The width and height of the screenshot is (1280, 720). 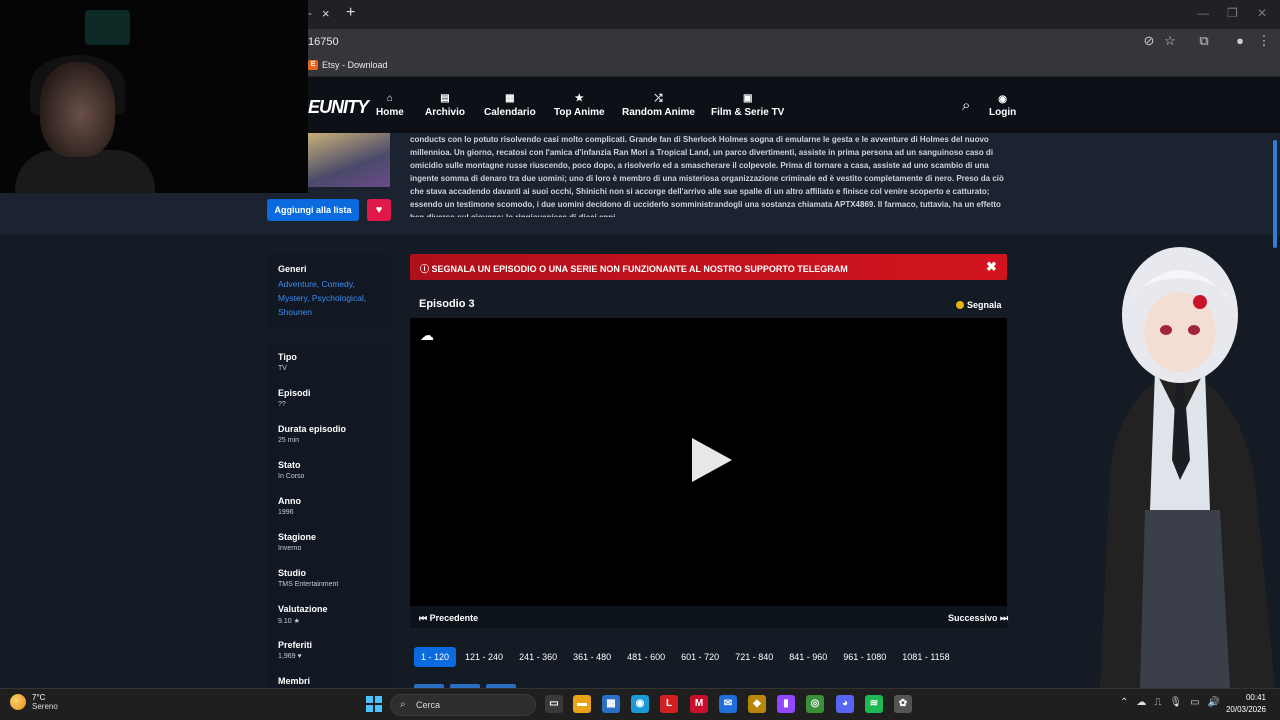 What do you see at coordinates (1264, 41) in the screenshot?
I see `menu-kebab-icon: ⋮` at bounding box center [1264, 41].